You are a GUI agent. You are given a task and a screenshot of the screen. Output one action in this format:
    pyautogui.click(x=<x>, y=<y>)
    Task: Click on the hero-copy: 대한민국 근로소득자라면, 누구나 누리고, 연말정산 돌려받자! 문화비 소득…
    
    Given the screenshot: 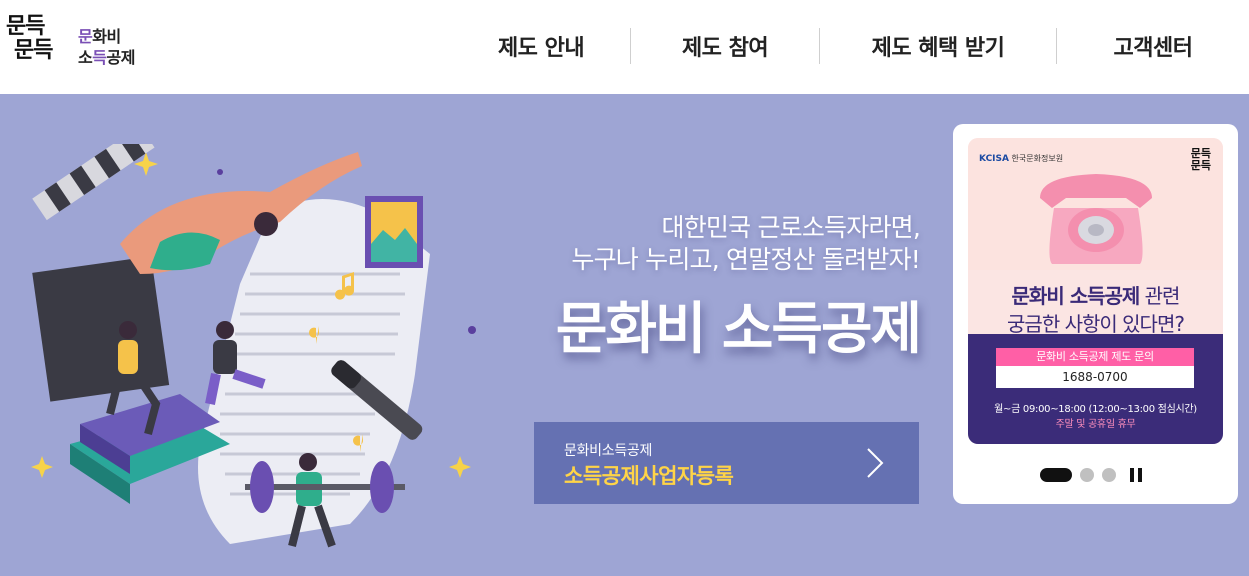 What is the action you would take?
    pyautogui.click(x=721, y=288)
    